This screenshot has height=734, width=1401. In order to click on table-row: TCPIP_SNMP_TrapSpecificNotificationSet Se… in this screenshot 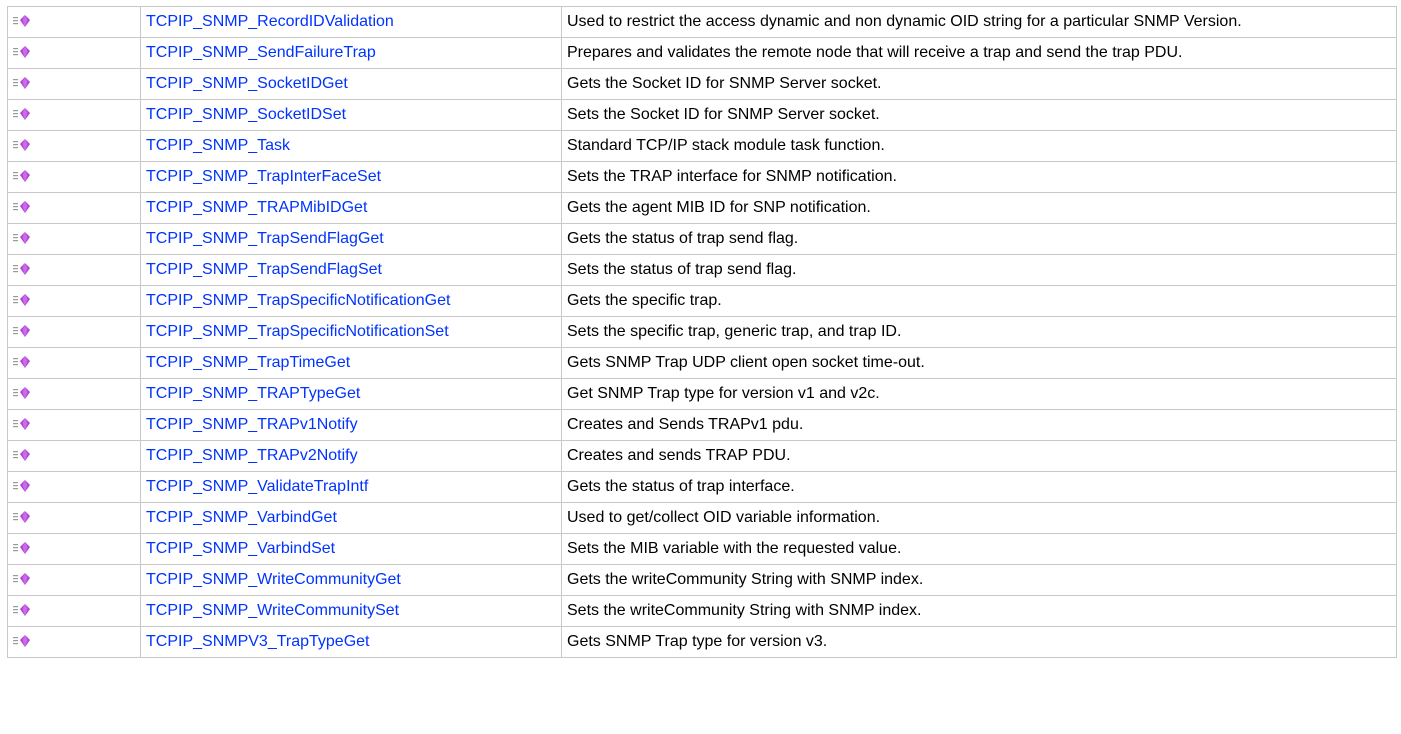, I will do `click(702, 332)`.